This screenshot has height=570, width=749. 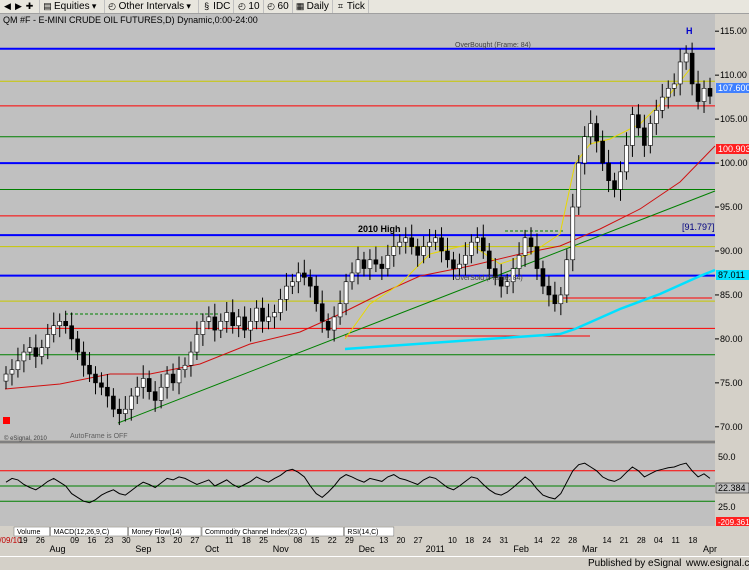 What do you see at coordinates (58, 549) in the screenshot?
I see `date-label-3: Aug` at bounding box center [58, 549].